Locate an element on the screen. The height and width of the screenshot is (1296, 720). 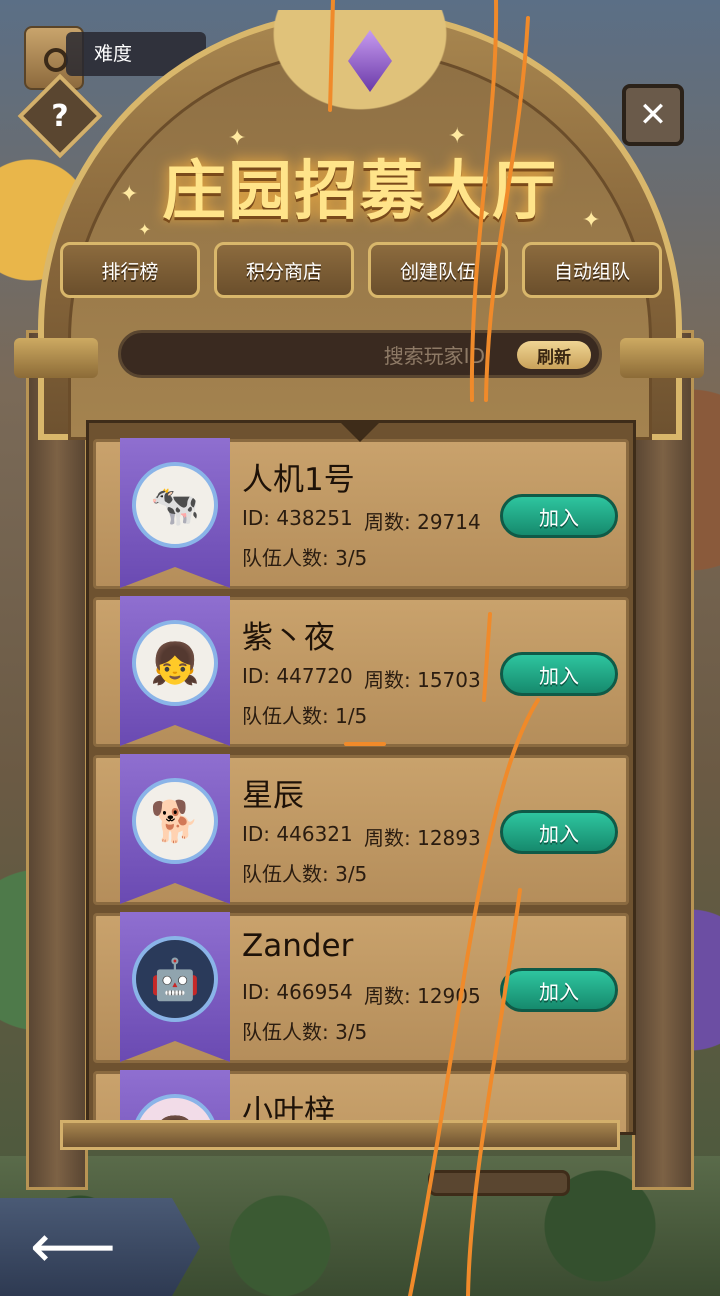
player-weeks: 周数: 12893 is located at coordinates (422, 838).